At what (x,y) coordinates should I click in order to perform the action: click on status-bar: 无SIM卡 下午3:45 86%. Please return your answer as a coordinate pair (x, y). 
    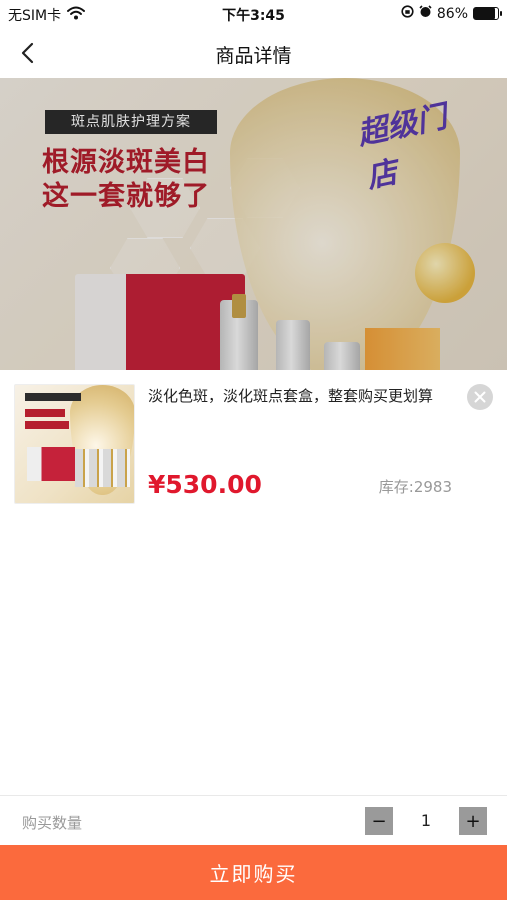
    Looking at the image, I should click on (253, 14).